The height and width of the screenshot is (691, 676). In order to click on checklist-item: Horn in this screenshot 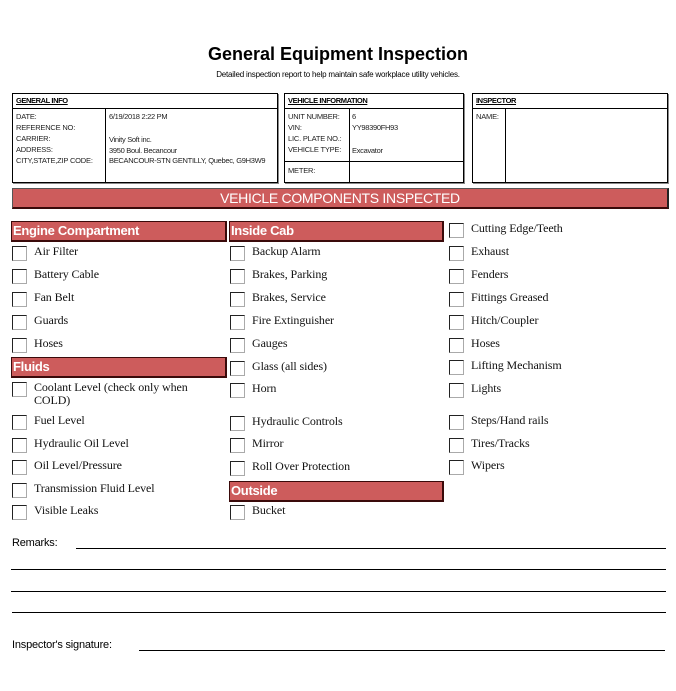, I will do `click(335, 398)`.